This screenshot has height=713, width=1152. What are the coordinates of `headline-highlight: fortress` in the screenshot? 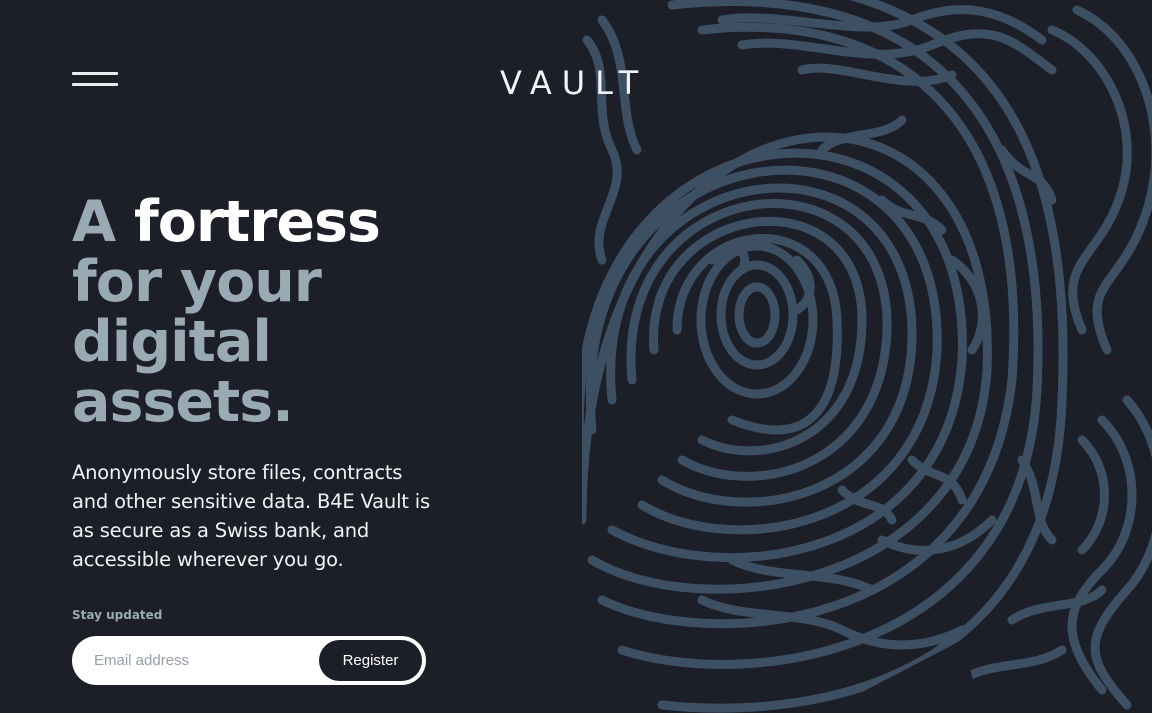 It's located at (257, 222).